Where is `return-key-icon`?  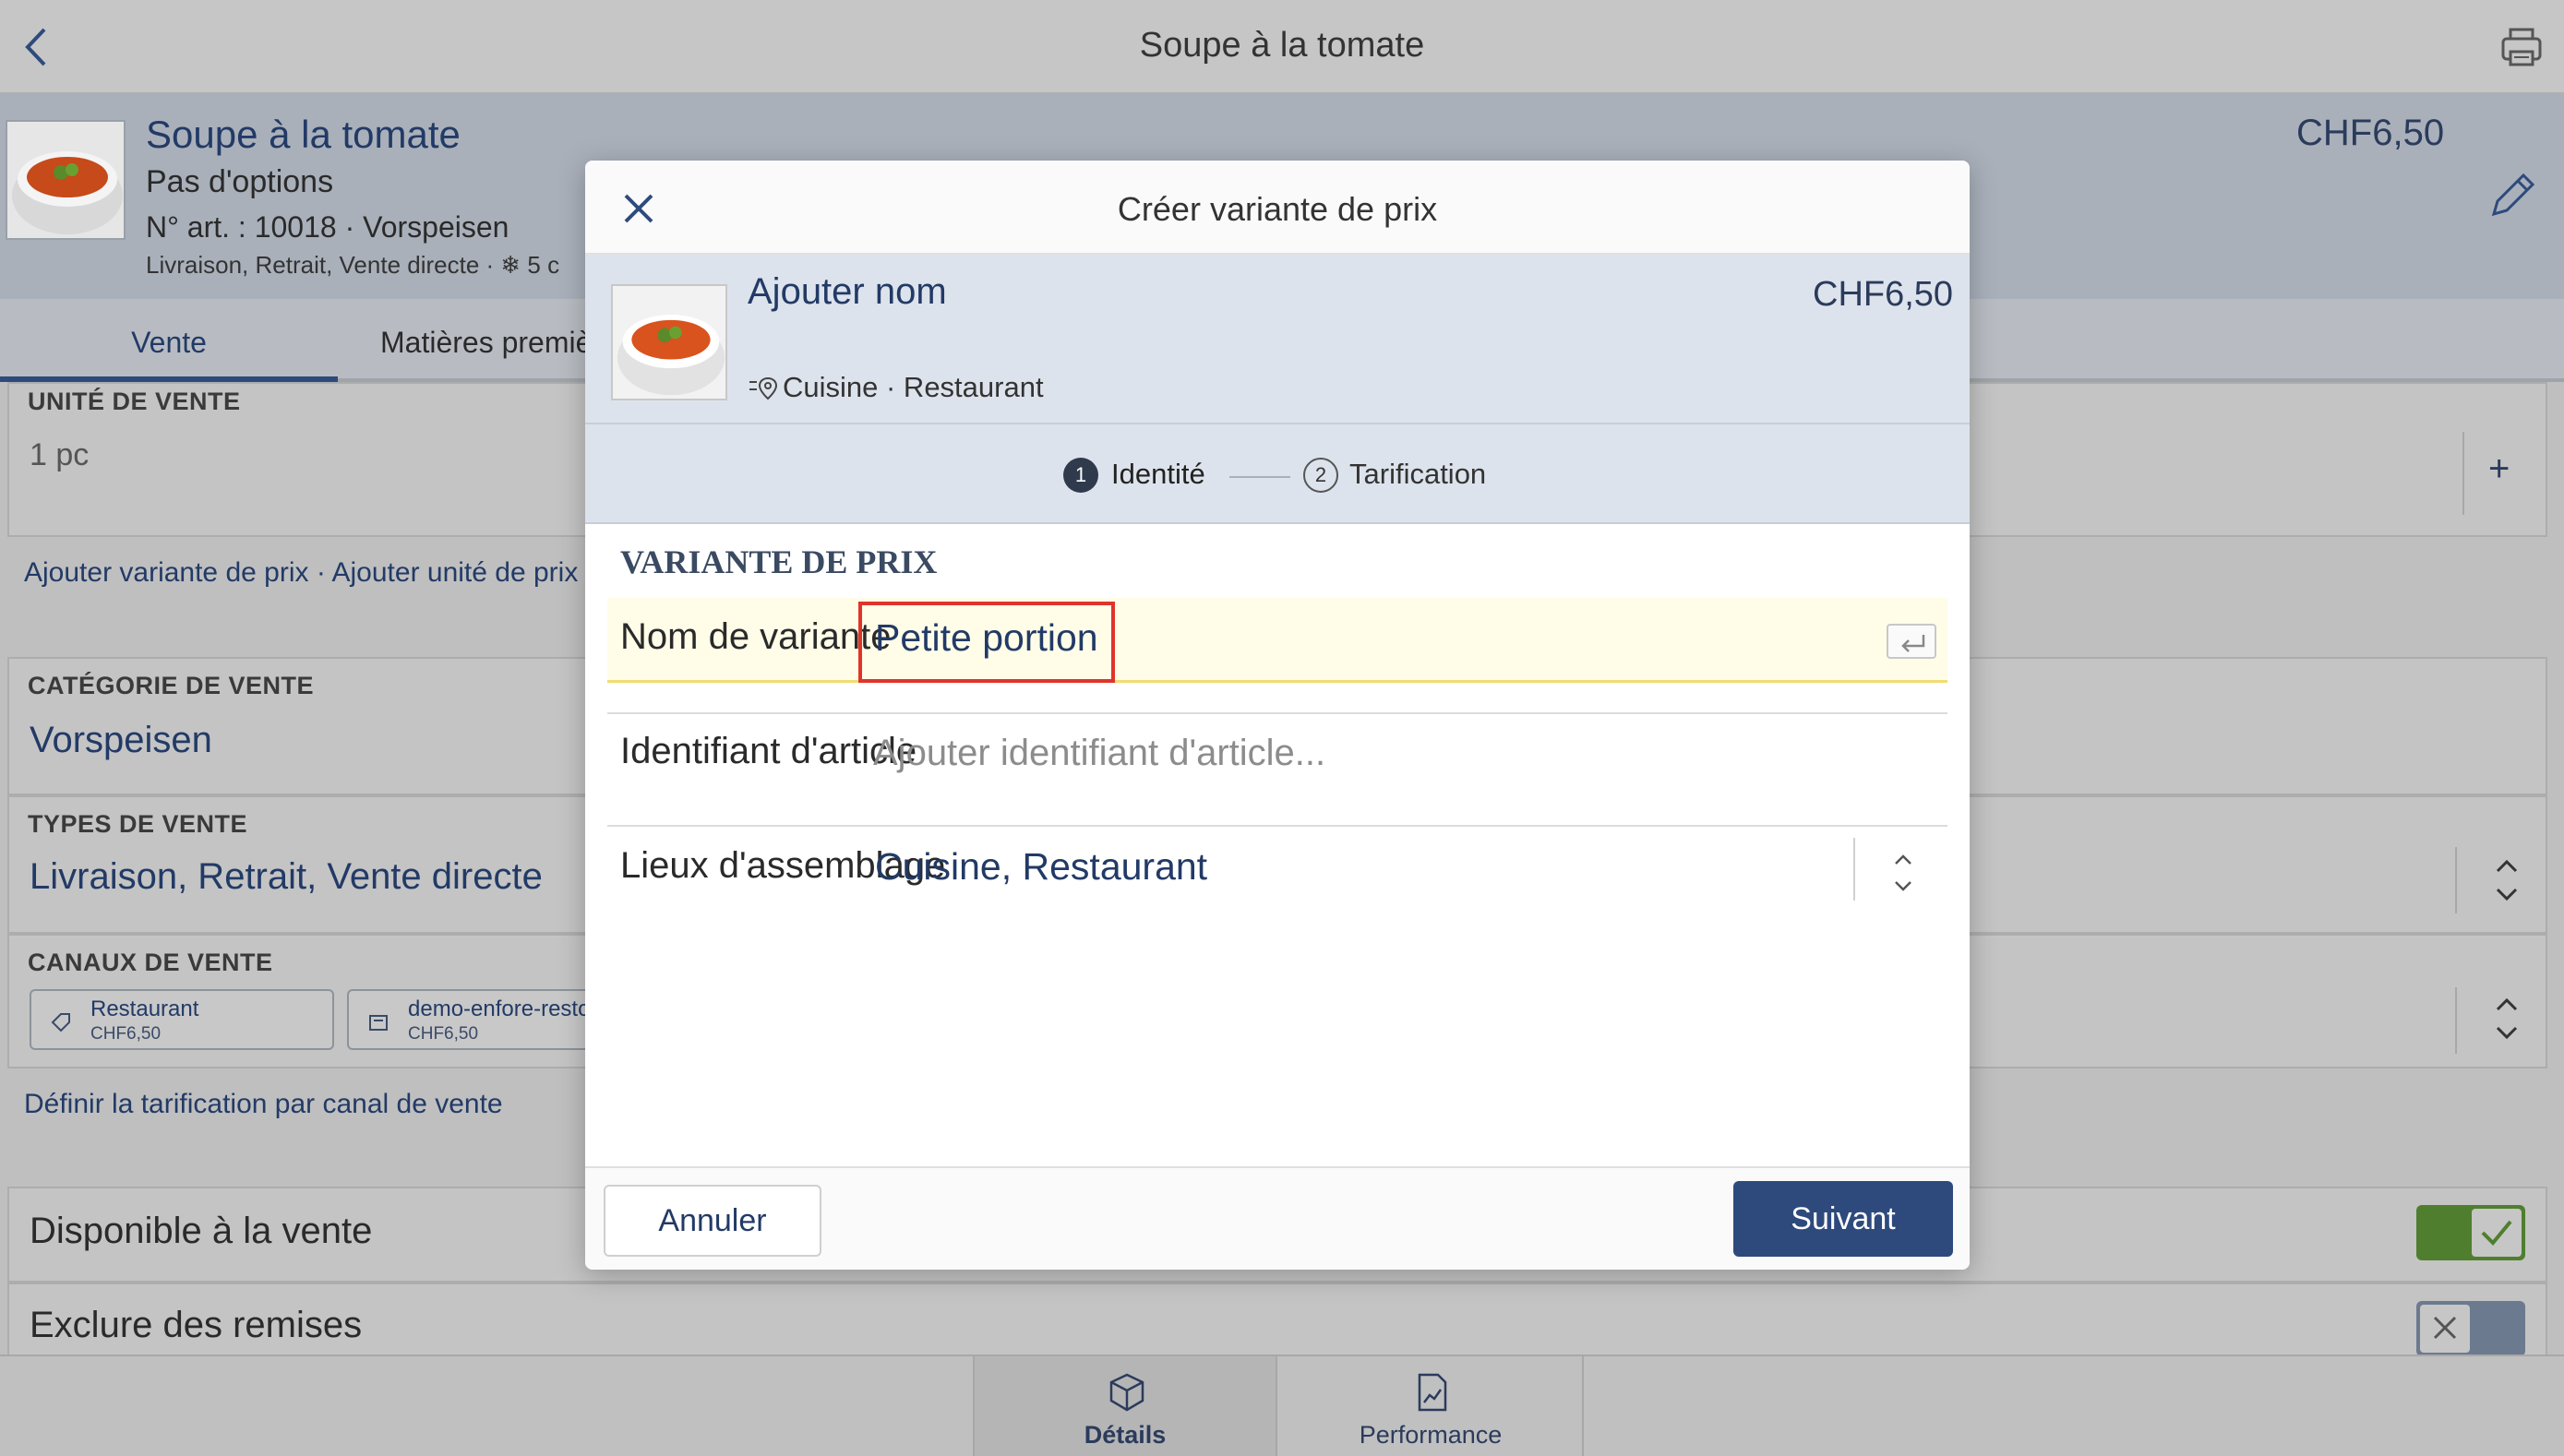 return-key-icon is located at coordinates (1911, 641).